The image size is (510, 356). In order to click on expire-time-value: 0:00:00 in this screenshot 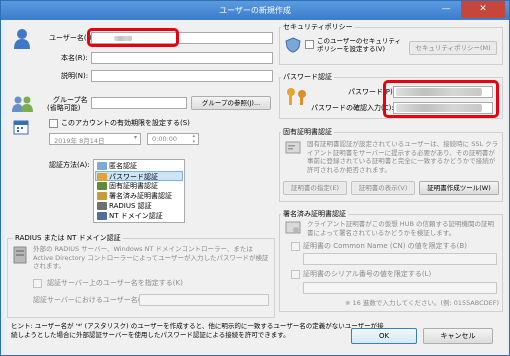, I will do `click(165, 139)`.